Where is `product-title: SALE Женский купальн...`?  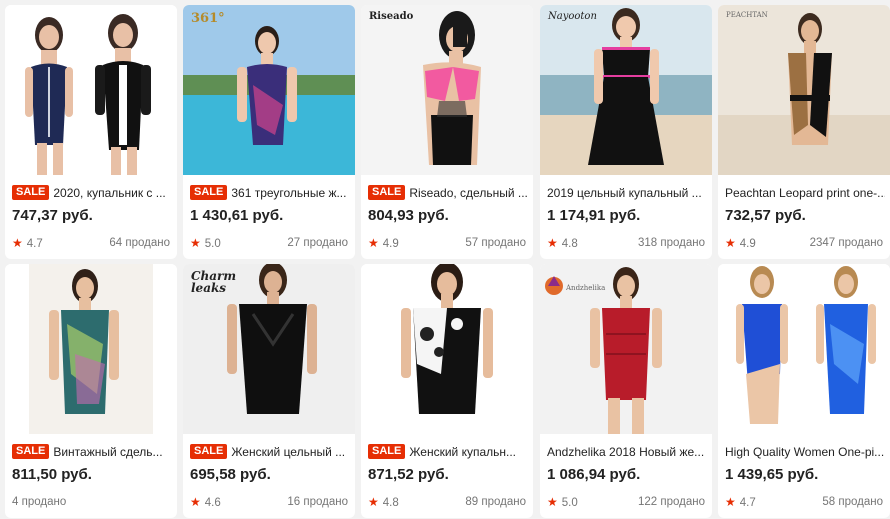 product-title: SALE Женский купальн... is located at coordinates (448, 452).